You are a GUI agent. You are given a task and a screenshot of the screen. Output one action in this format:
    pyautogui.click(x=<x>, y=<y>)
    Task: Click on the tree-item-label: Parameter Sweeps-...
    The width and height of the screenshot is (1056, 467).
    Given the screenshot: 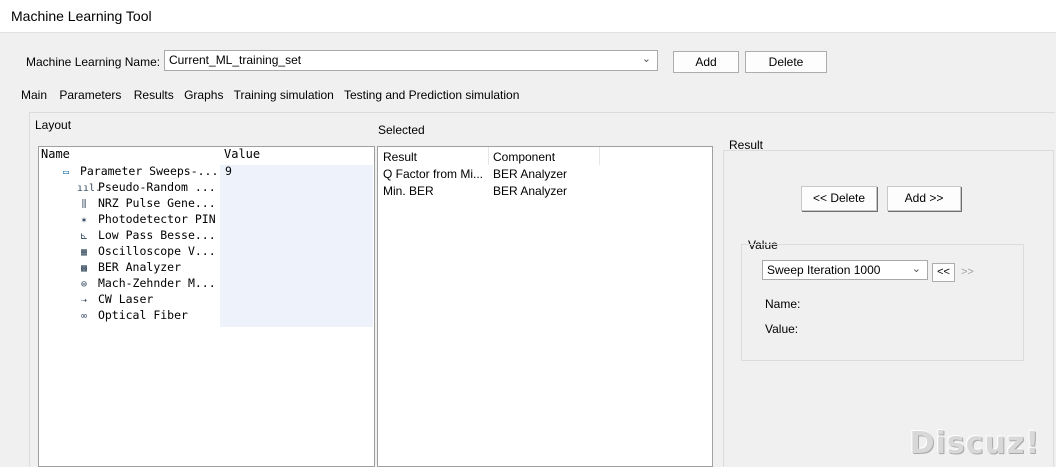 What is the action you would take?
    pyautogui.click(x=149, y=171)
    